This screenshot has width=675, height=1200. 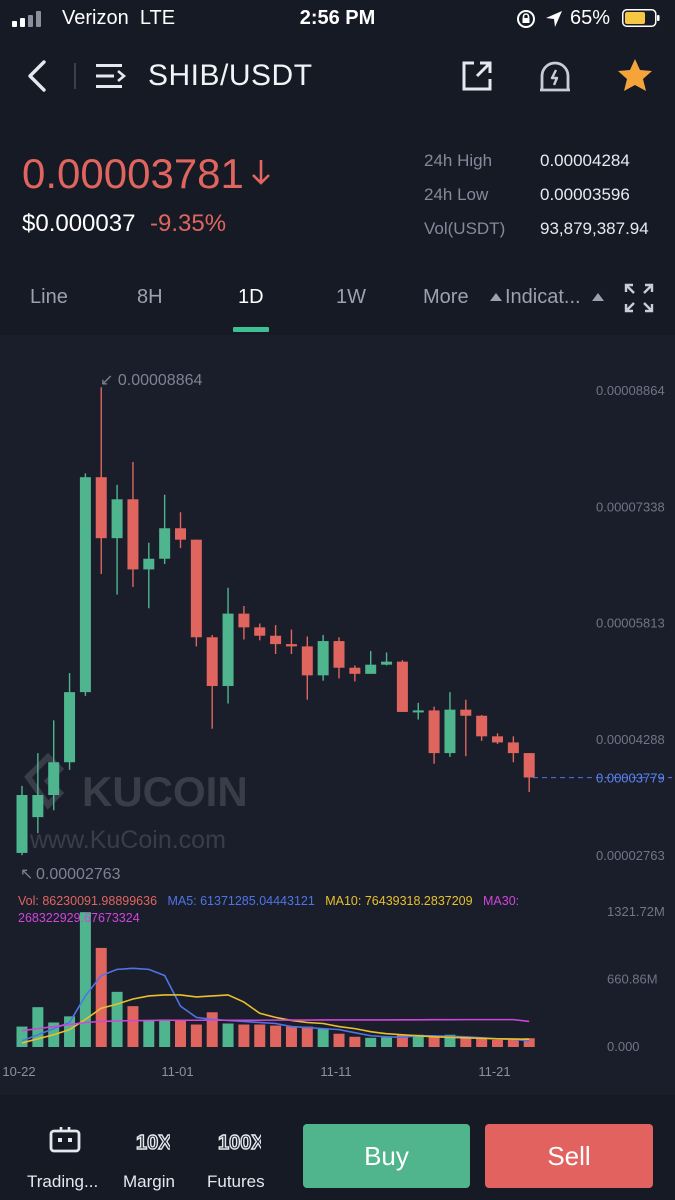 What do you see at coordinates (335, 1071) in the screenshot?
I see `date-axis-tick: 11-11` at bounding box center [335, 1071].